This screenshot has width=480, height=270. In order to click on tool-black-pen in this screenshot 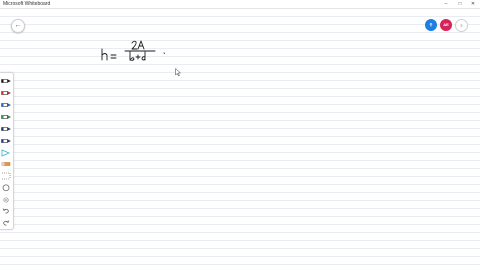, I will do `click(6, 81)`.